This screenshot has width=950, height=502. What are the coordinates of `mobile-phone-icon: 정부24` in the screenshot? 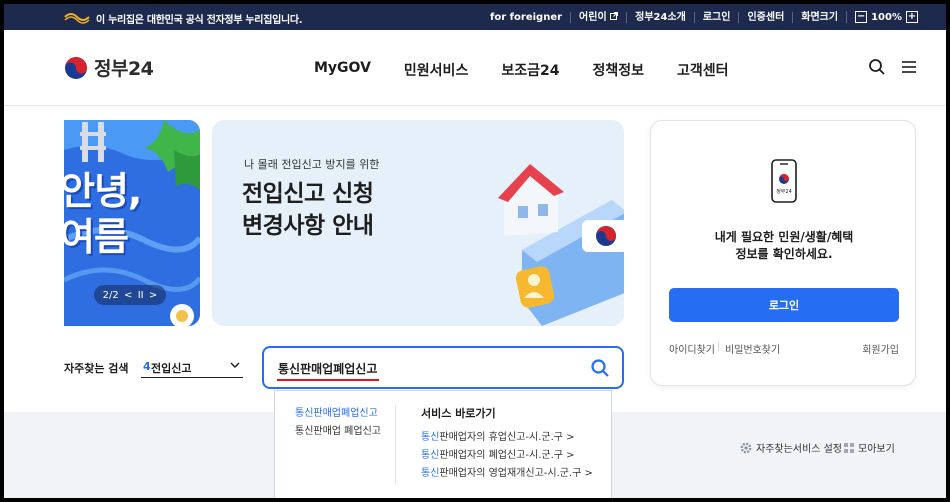 It's located at (784, 181).